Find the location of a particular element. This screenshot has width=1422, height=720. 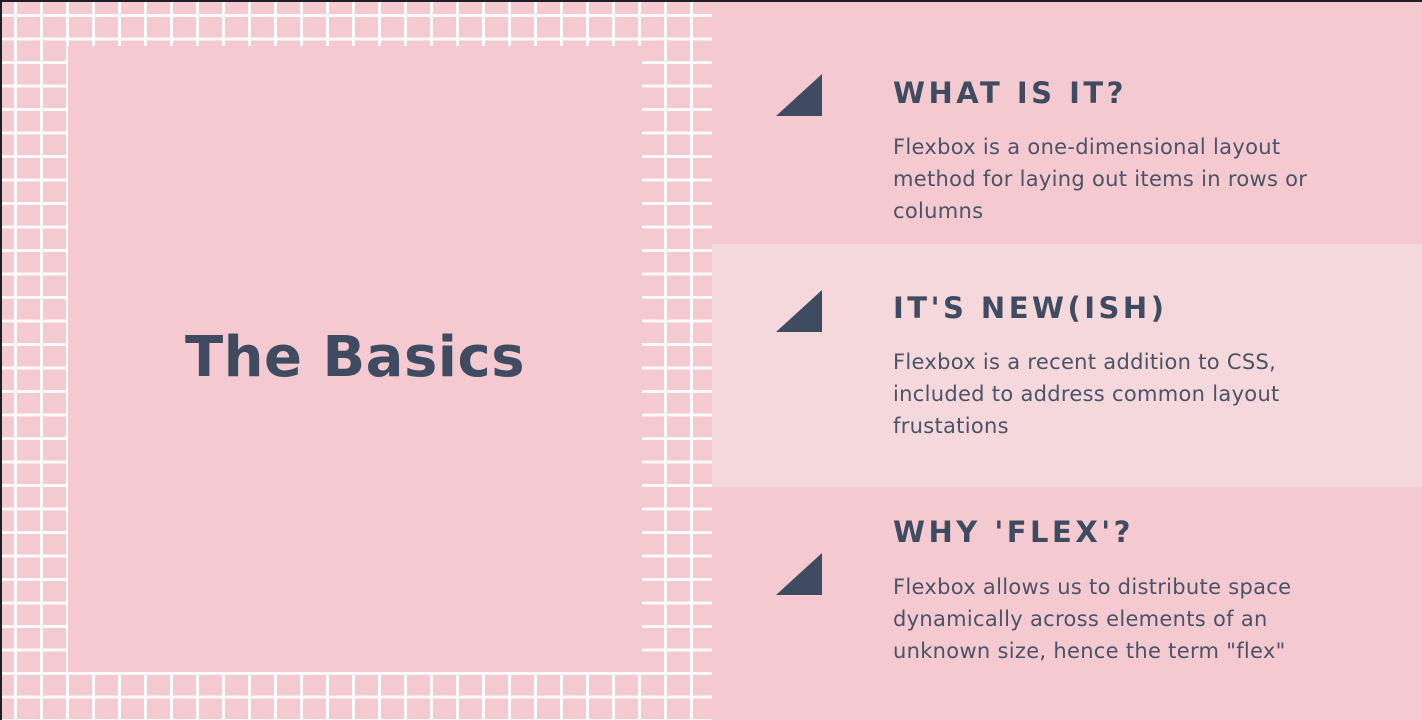

section-heading: IT'S NEW(ISH) is located at coordinates (1030, 308).